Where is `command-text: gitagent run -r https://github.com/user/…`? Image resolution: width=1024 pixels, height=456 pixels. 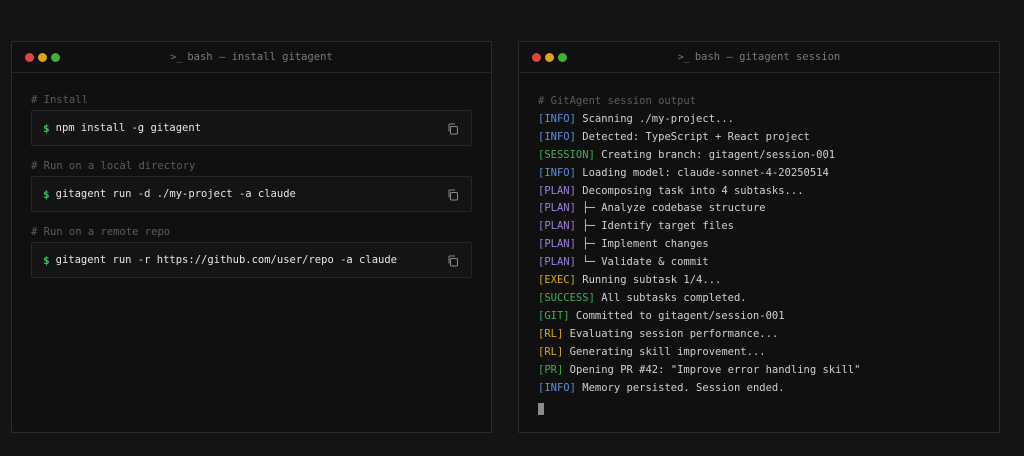
command-text: gitagent run -r https://github.com/user/… is located at coordinates (226, 260).